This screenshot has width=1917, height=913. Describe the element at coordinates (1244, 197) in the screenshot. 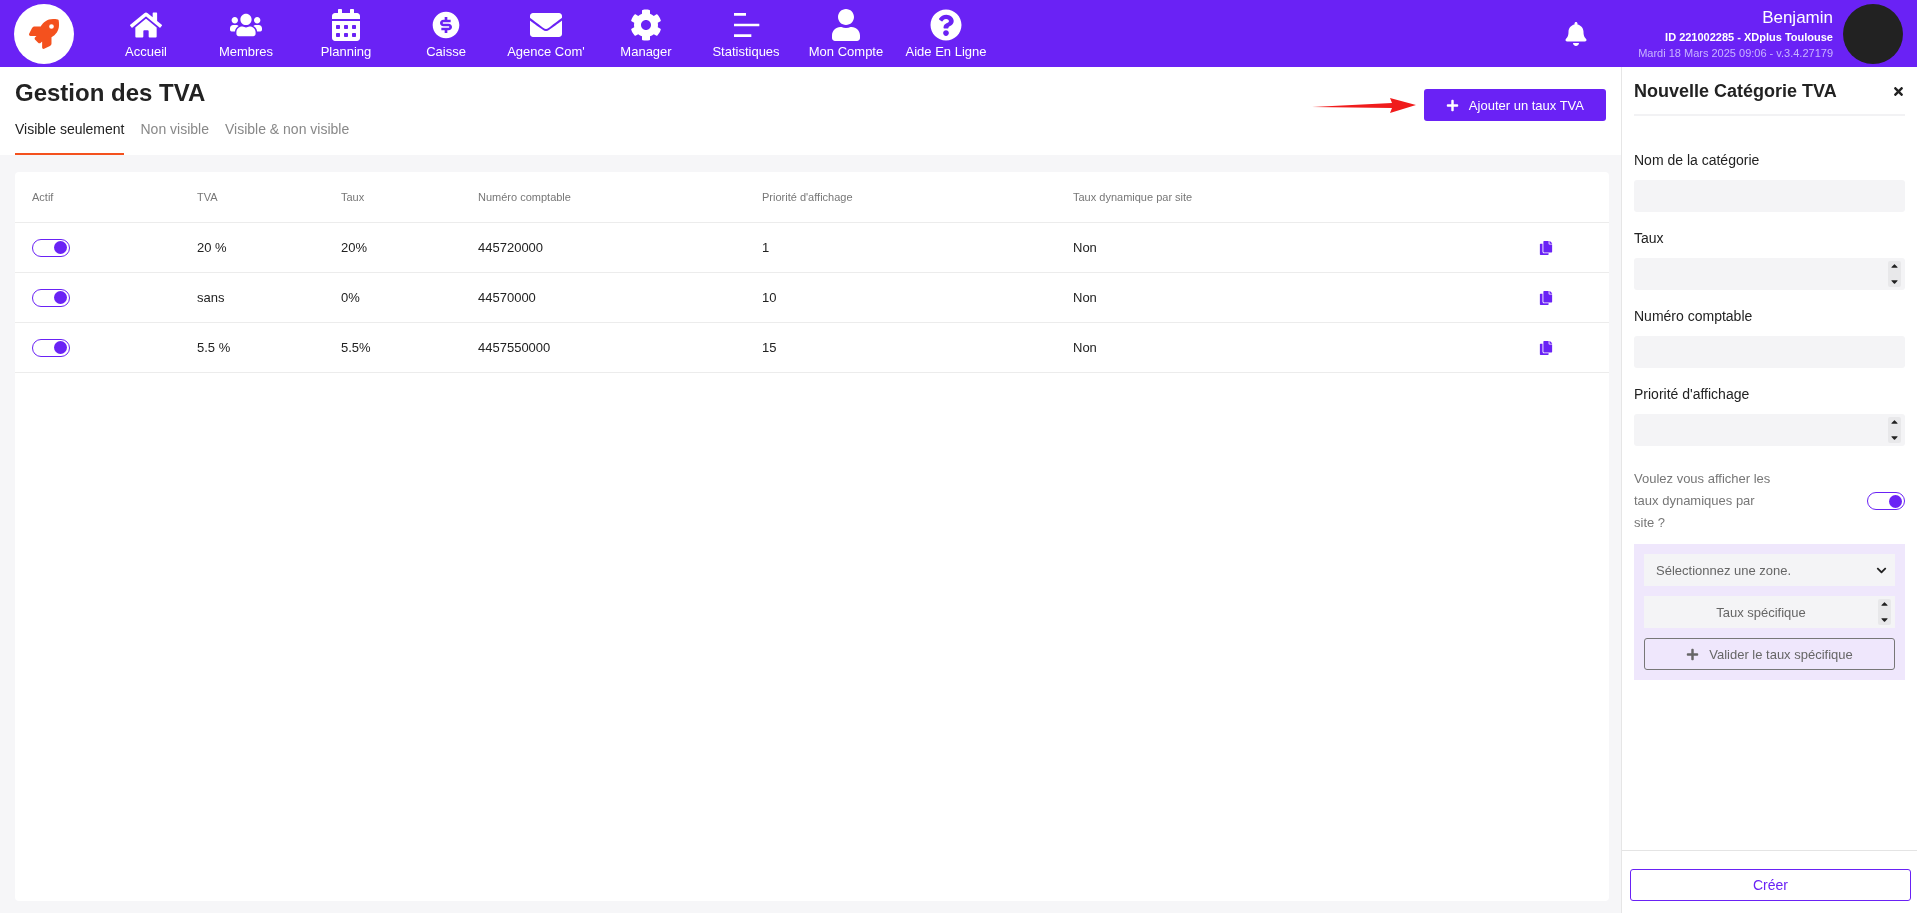

I see `column-header: Taux dynamique par site` at that location.